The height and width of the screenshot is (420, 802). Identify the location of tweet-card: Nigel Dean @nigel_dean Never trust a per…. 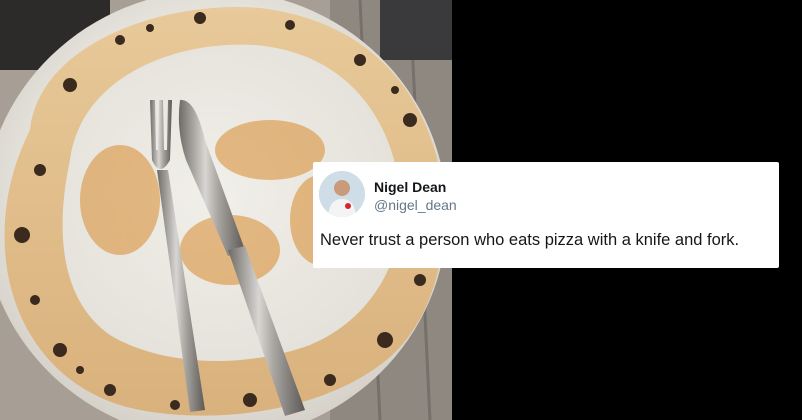
(546, 215).